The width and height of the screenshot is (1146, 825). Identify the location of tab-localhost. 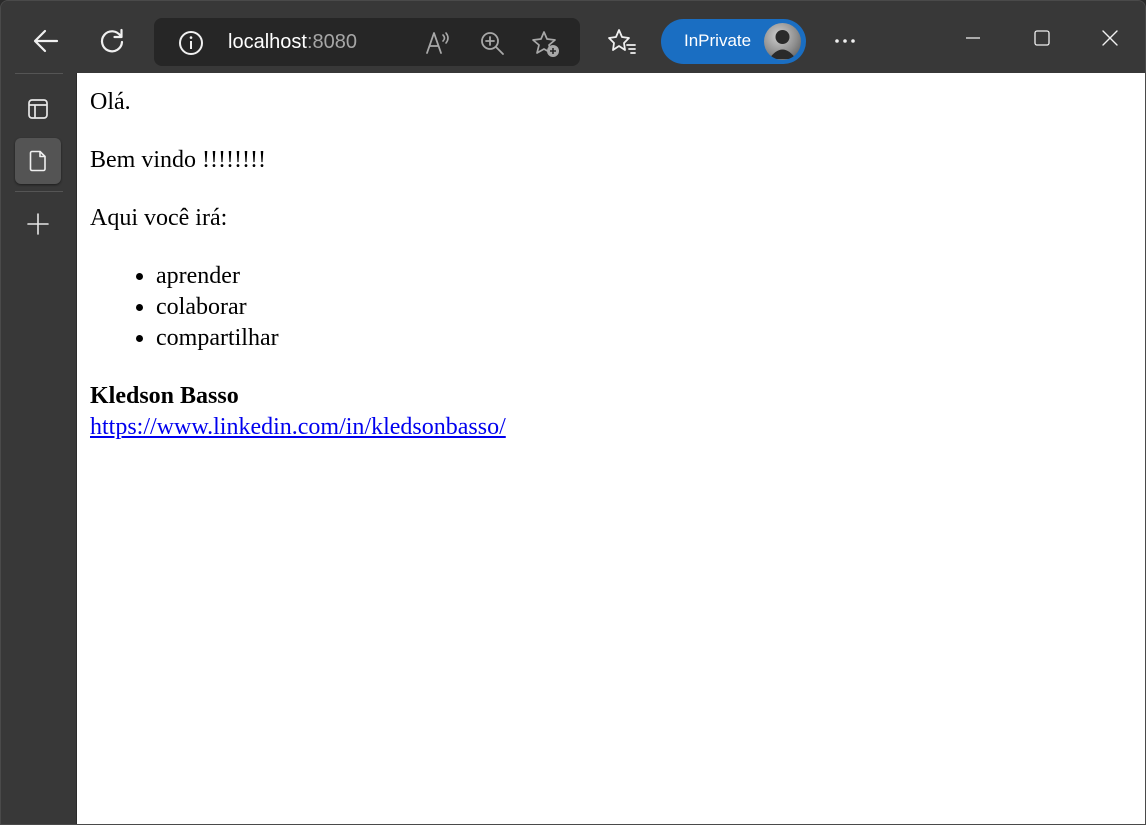
(38, 161).